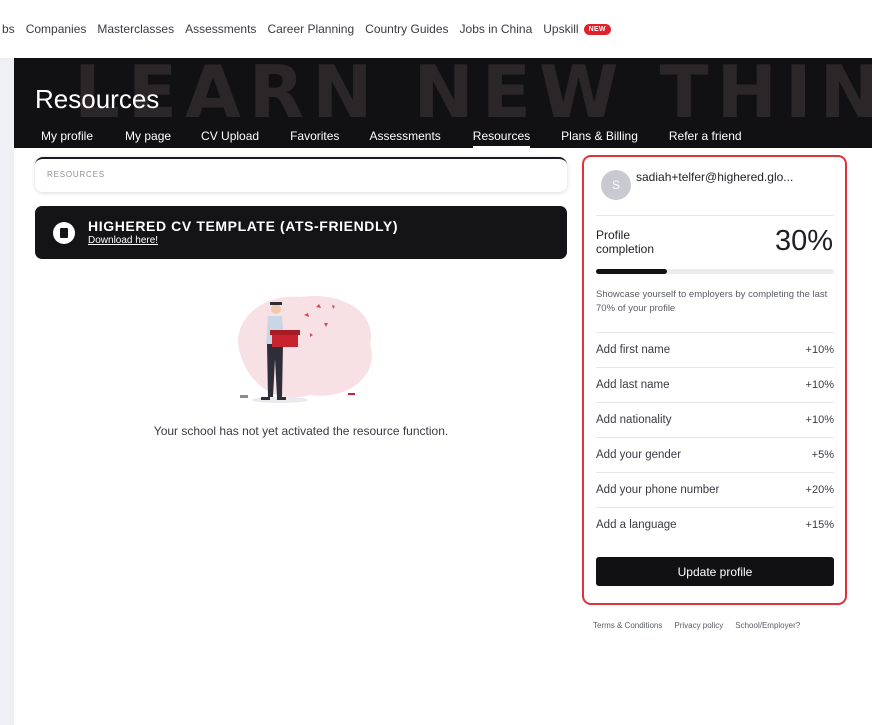 The width and height of the screenshot is (872, 725). Describe the element at coordinates (243, 226) in the screenshot. I see `cv-template-title: HIGHERED CV TEMPLATE (ATS-FRIENDLY)` at that location.